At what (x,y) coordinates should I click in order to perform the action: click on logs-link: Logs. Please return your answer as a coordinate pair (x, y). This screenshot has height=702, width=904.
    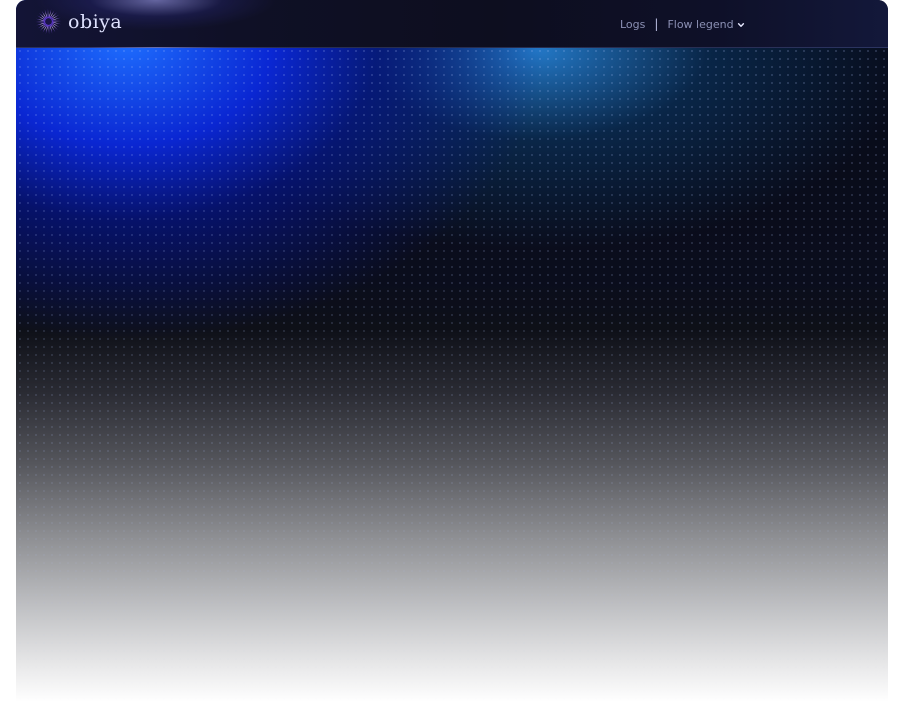
    Looking at the image, I should click on (632, 24).